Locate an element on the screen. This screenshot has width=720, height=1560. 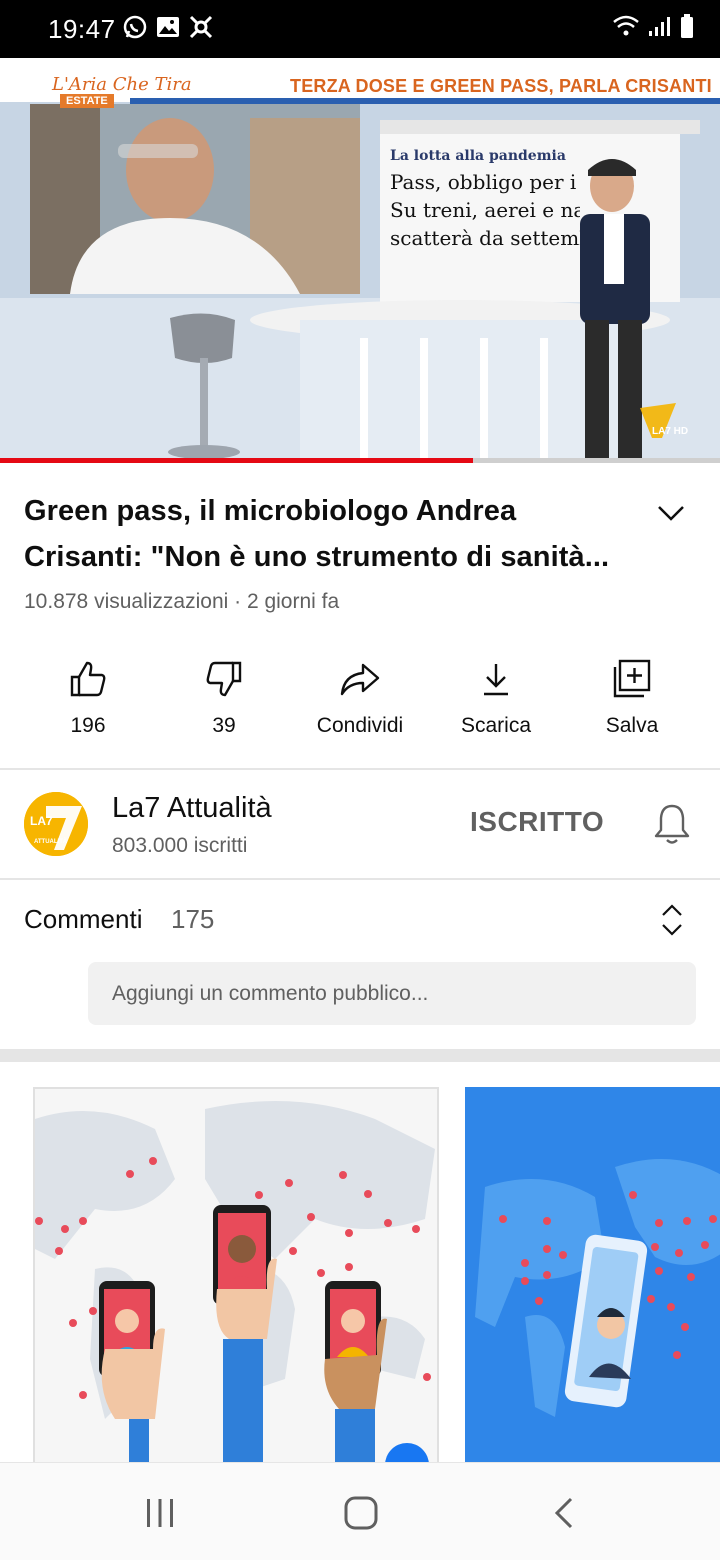
like-count: 196 is located at coordinates (88, 725).